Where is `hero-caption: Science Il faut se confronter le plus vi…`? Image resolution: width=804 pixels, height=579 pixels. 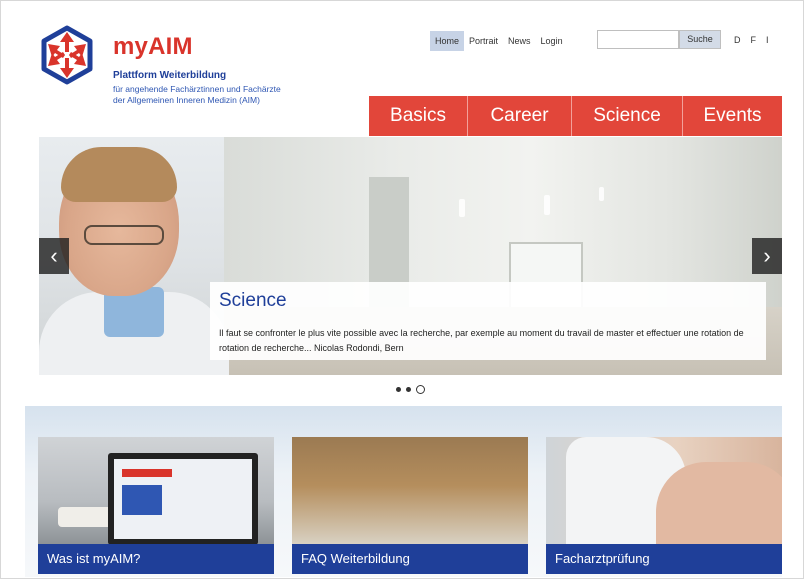
hero-caption: Science Il faut se confronter le plus vi… is located at coordinates (488, 321).